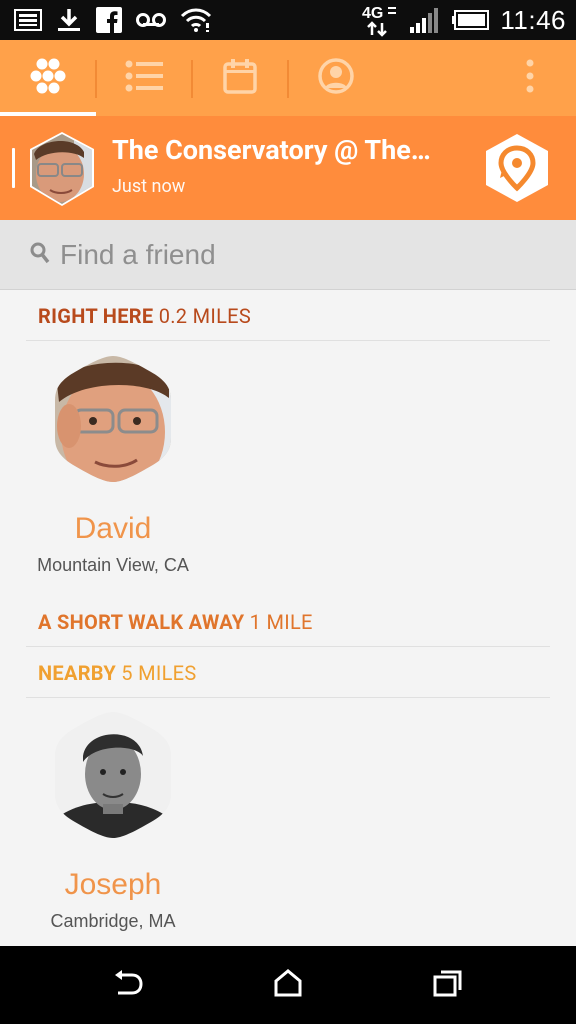  What do you see at coordinates (149, 186) in the screenshot?
I see `checkin-time: Just now` at bounding box center [149, 186].